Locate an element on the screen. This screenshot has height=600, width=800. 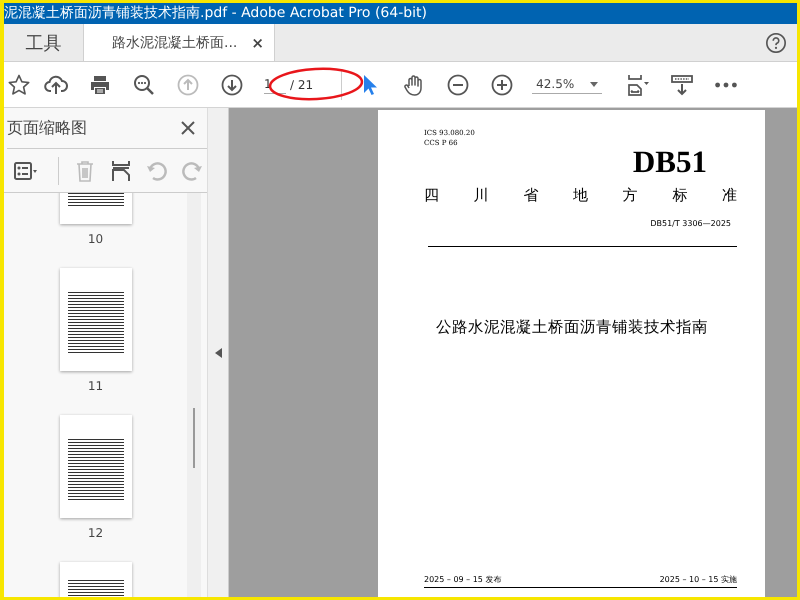
close-icon: × is located at coordinates (257, 43).